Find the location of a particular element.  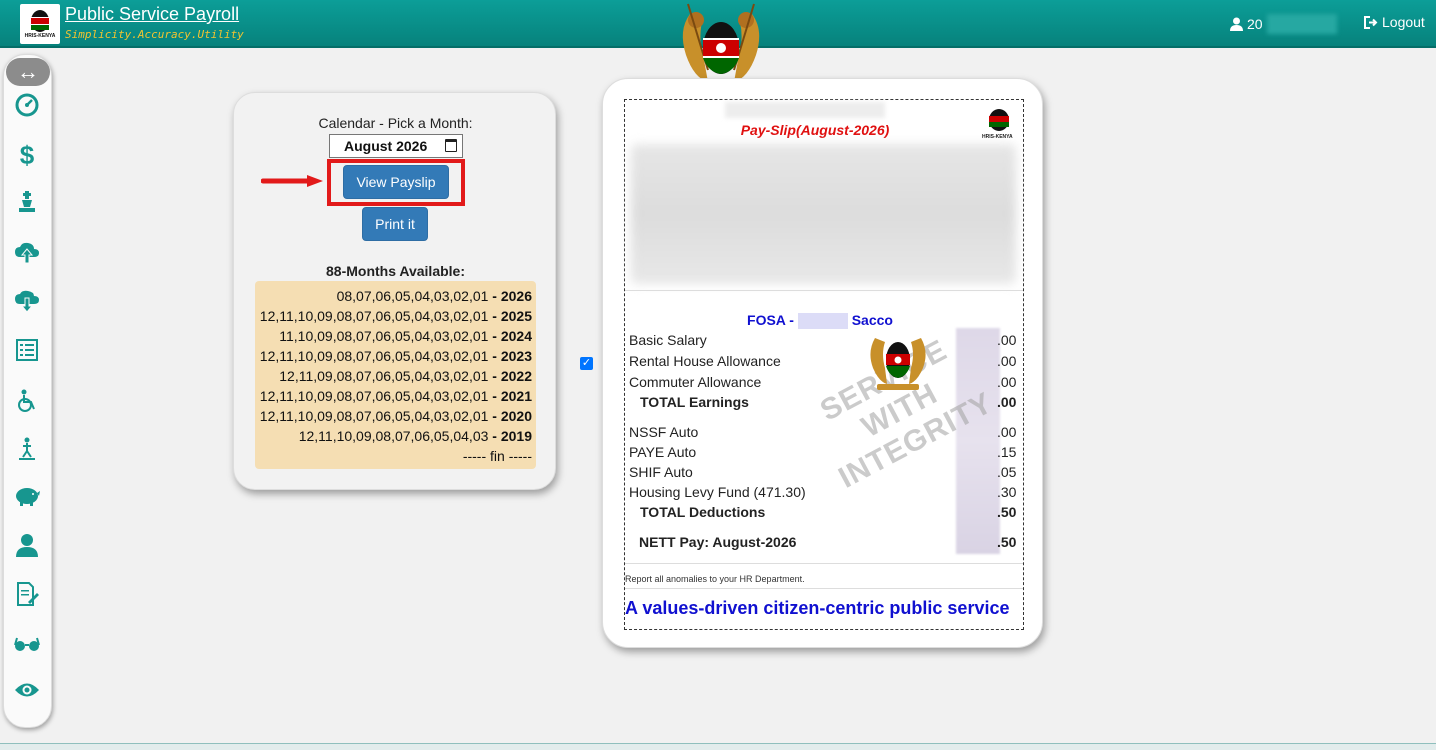

redacted-user-name is located at coordinates (1301, 24).